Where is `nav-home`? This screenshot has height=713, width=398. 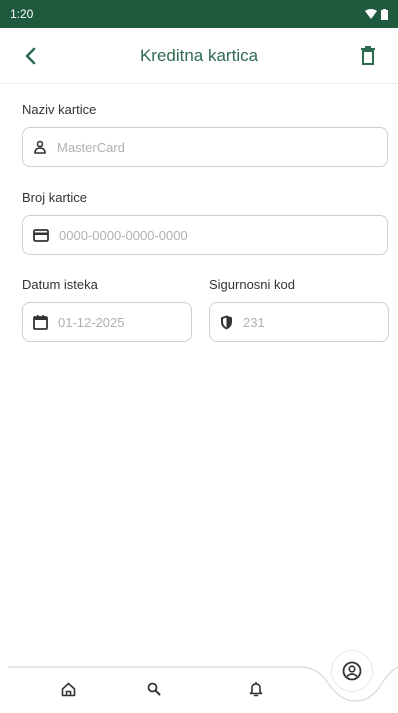
nav-home is located at coordinates (68, 689).